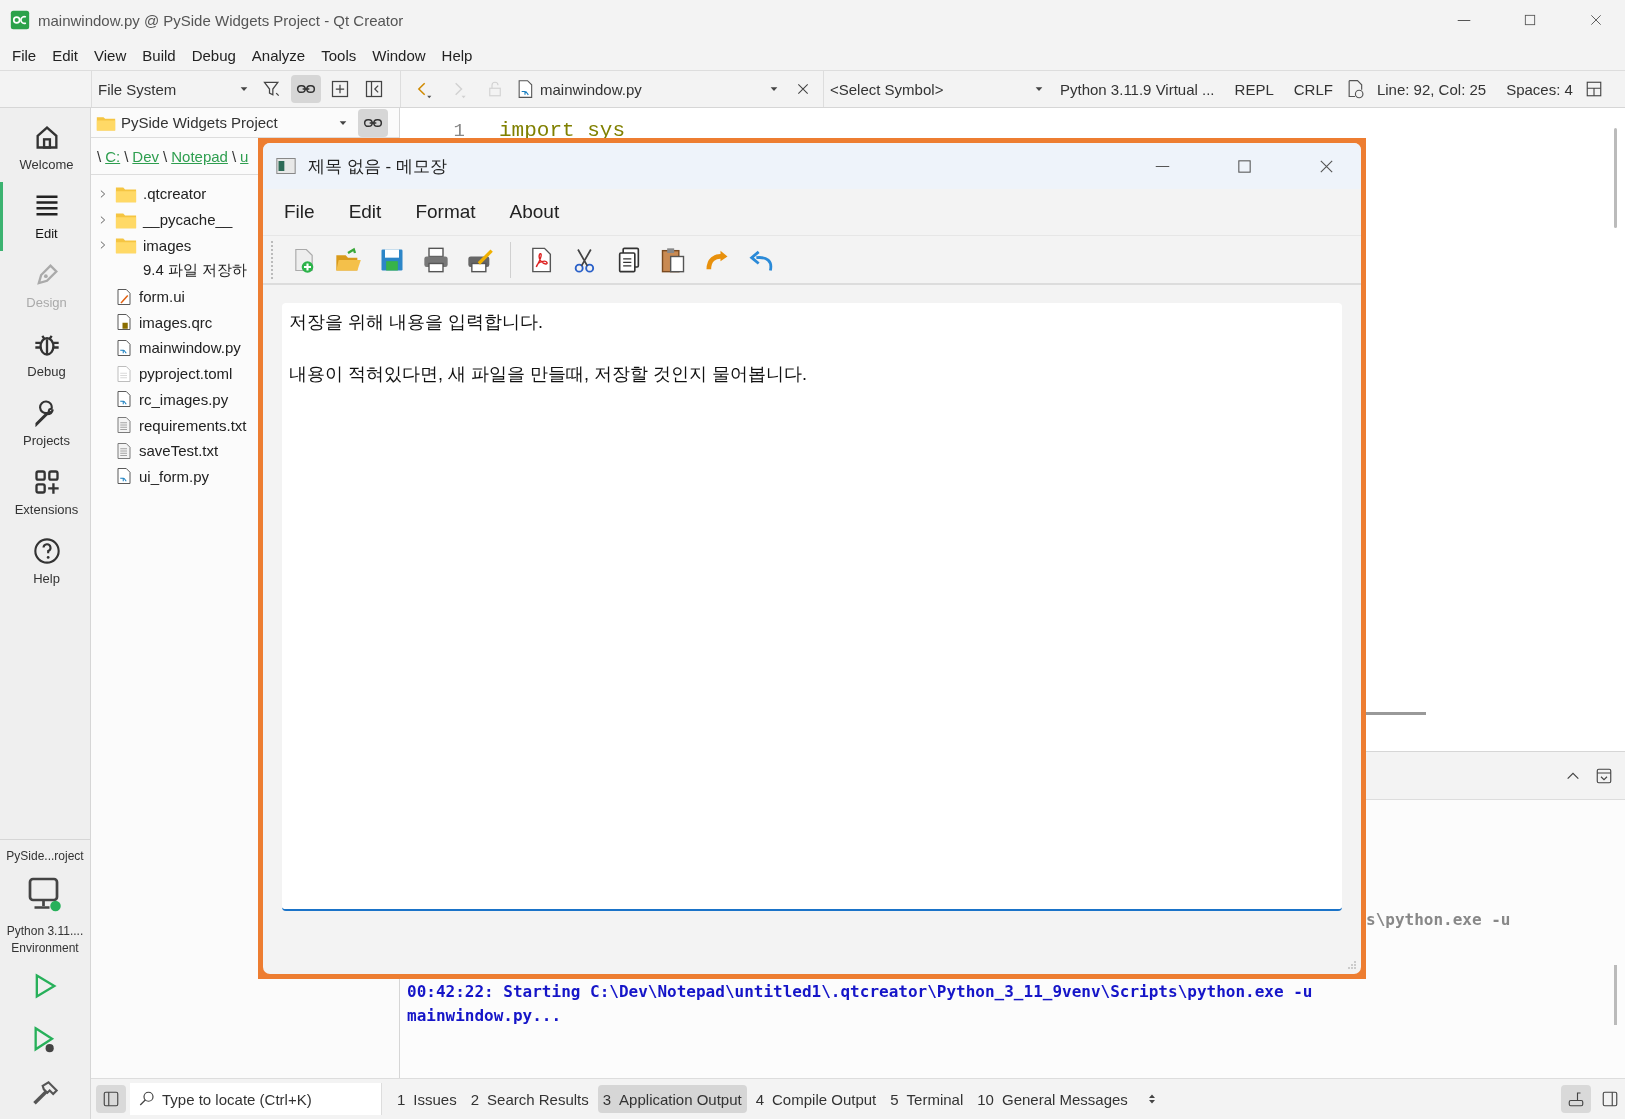 This screenshot has width=1625, height=1119. What do you see at coordinates (147, 1099) in the screenshot?
I see `search-icon` at bounding box center [147, 1099].